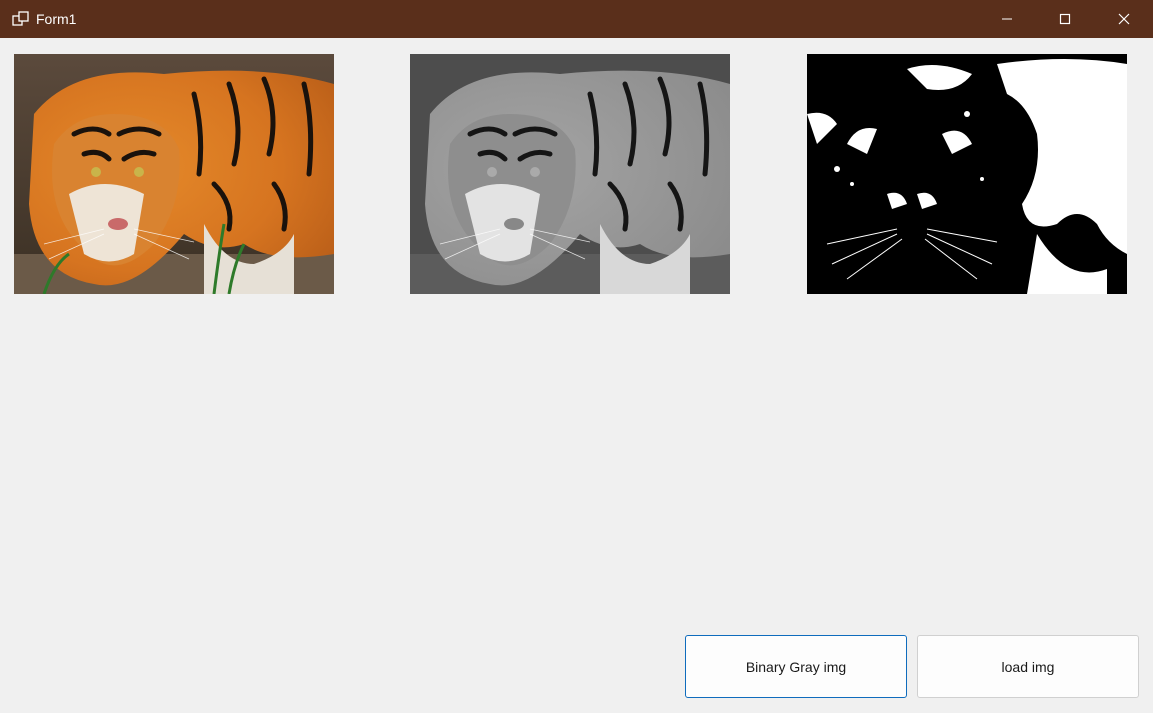 Image resolution: width=1153 pixels, height=713 pixels. I want to click on minimize-icon, so click(1007, 19).